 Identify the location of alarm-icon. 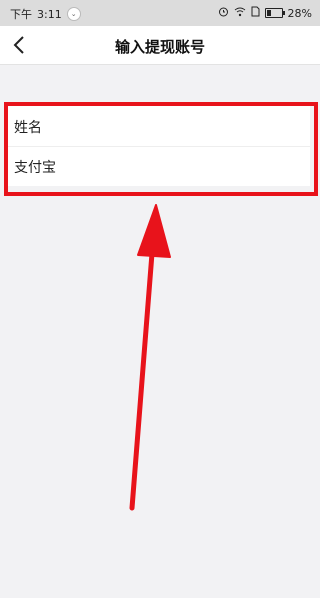
(223, 13).